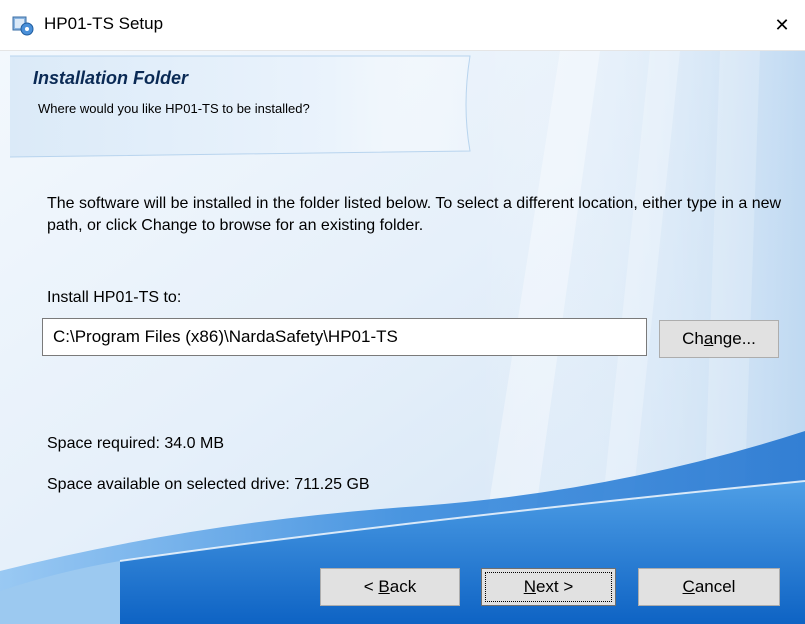  Describe the element at coordinates (708, 338) in the screenshot. I see `change-button-mnemonic: a` at that location.